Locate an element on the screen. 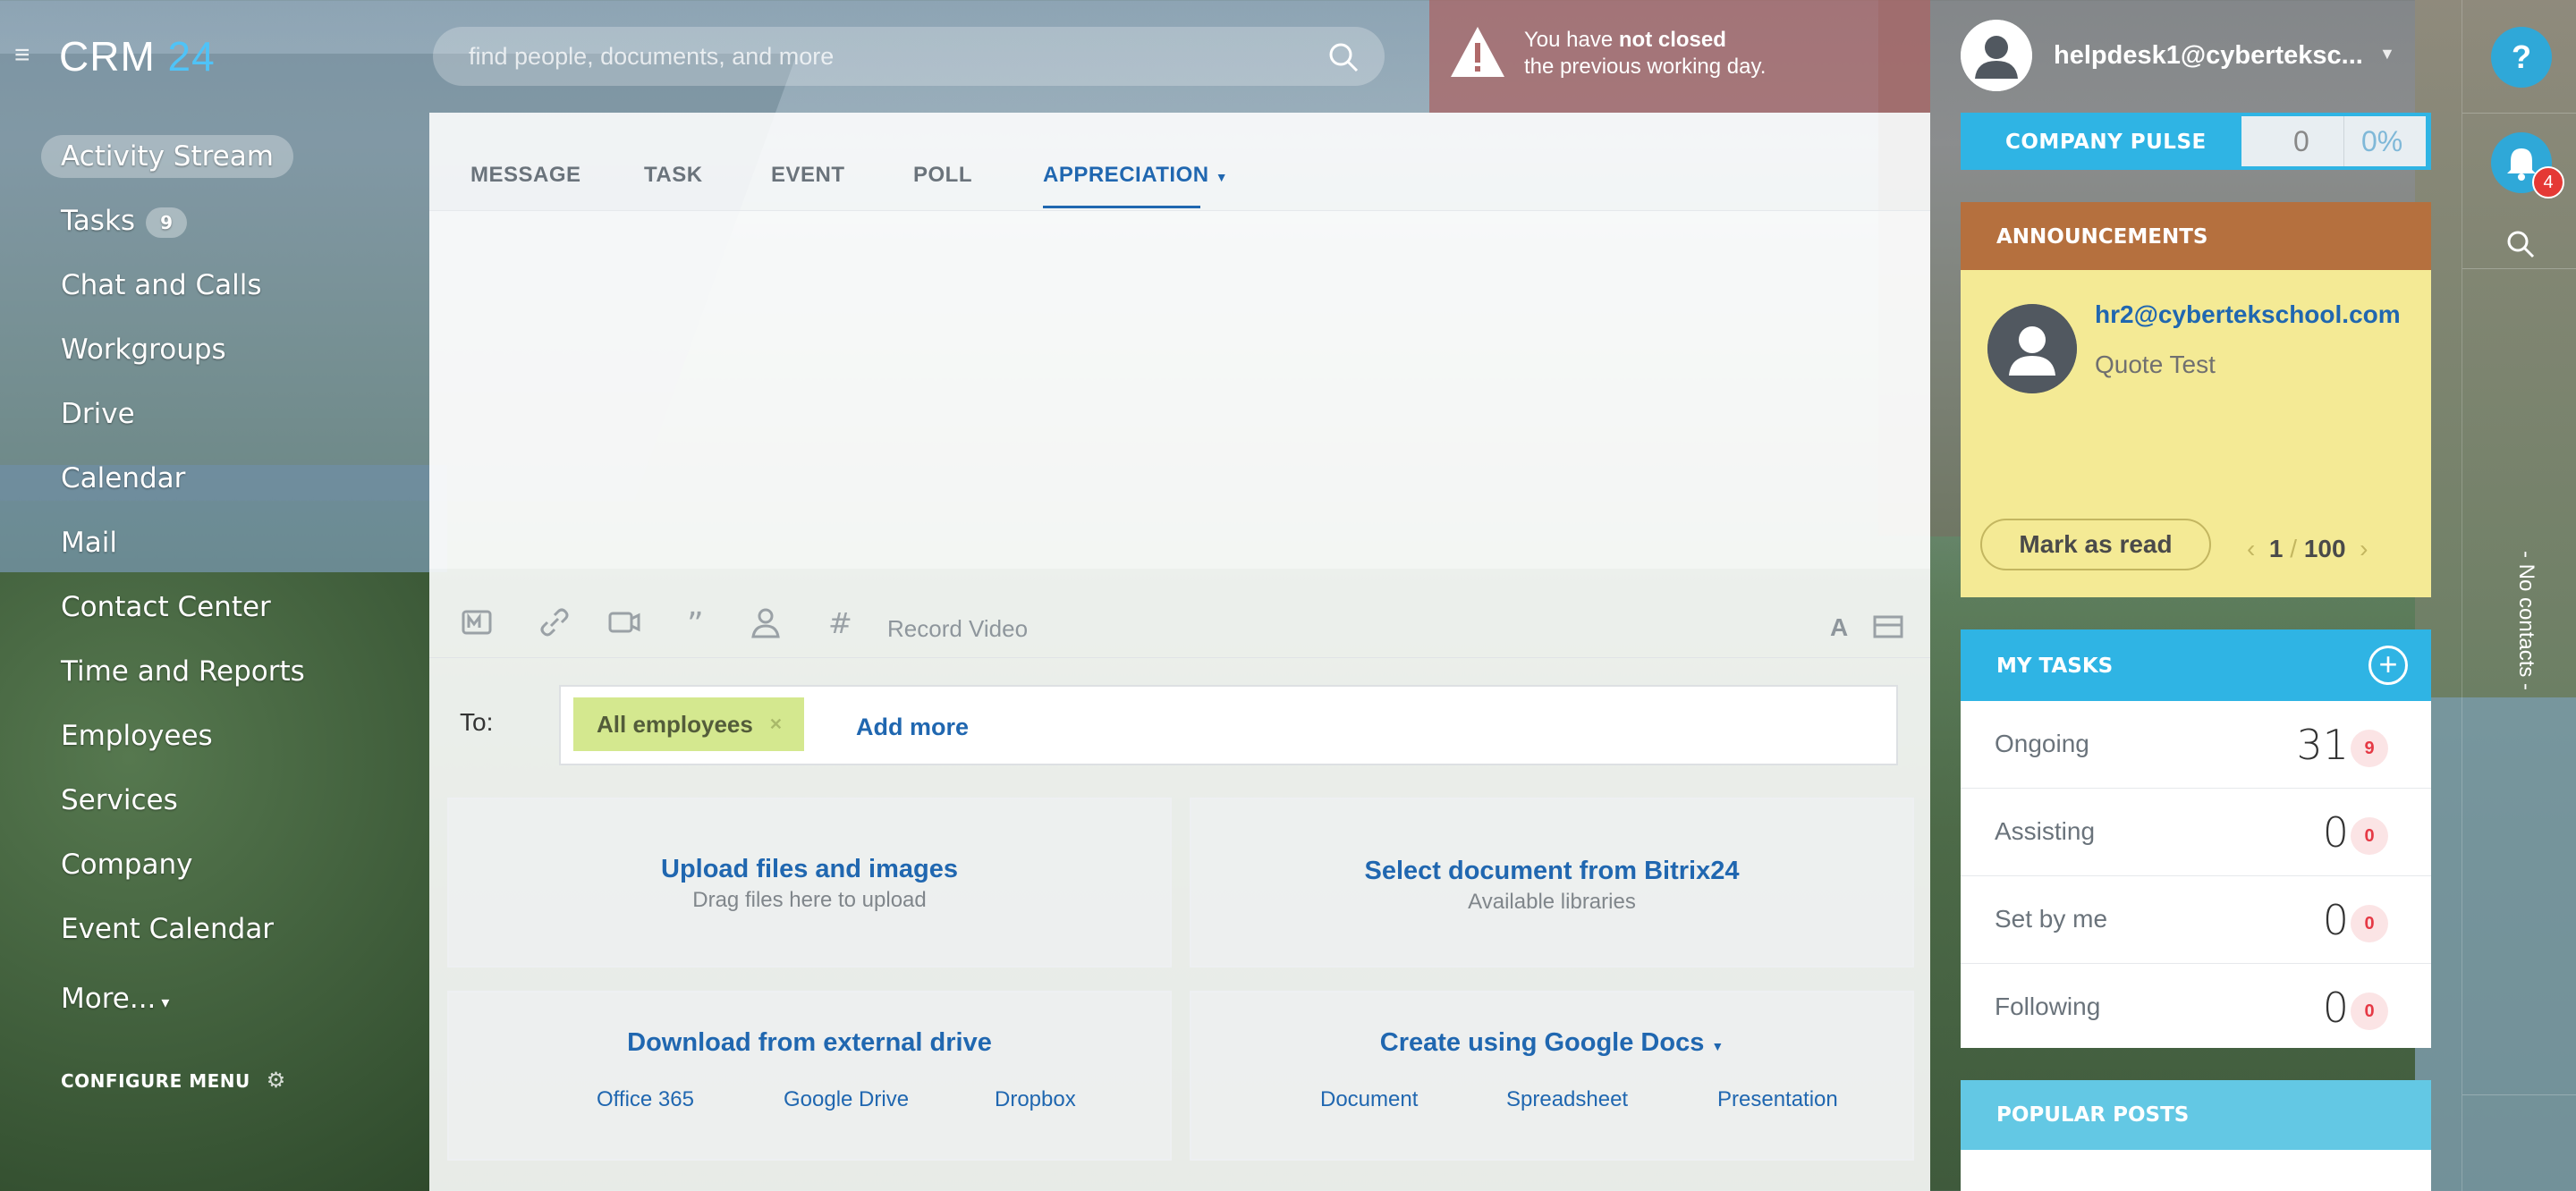 This screenshot has width=2576, height=1191. remove-icon: ✕ is located at coordinates (776, 724).